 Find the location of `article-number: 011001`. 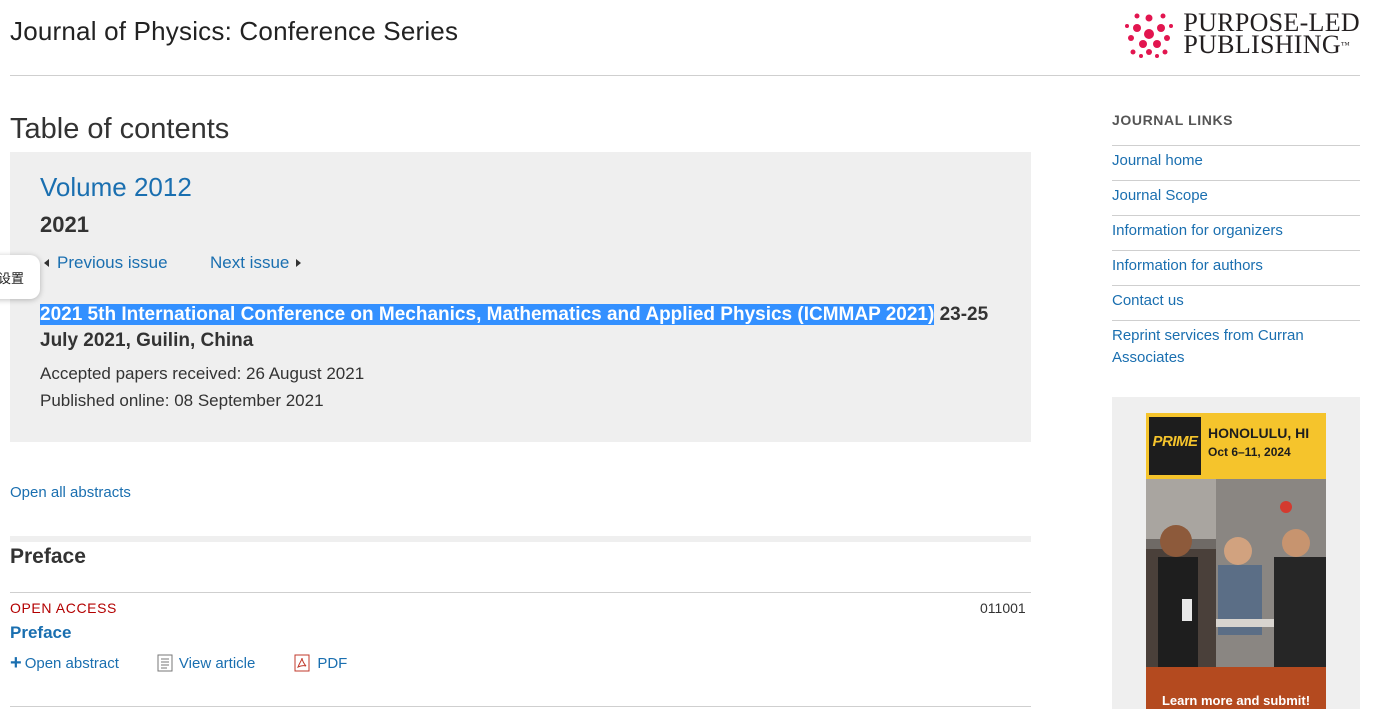

article-number: 011001 is located at coordinates (1003, 608).